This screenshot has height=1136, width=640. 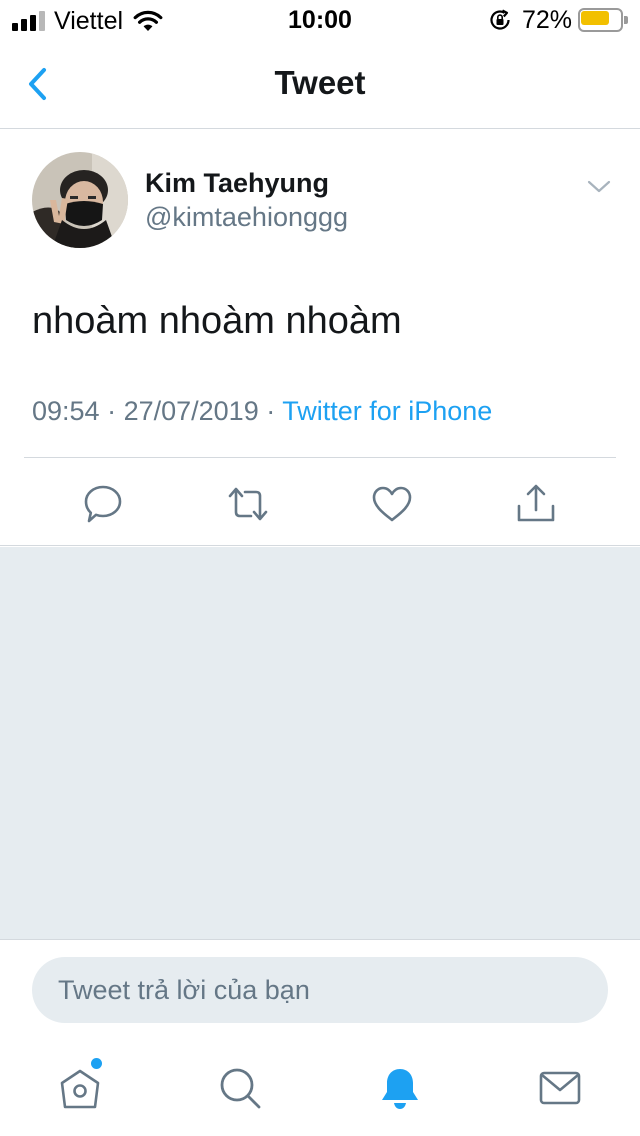 What do you see at coordinates (248, 504) in the screenshot?
I see `retweet-icon` at bounding box center [248, 504].